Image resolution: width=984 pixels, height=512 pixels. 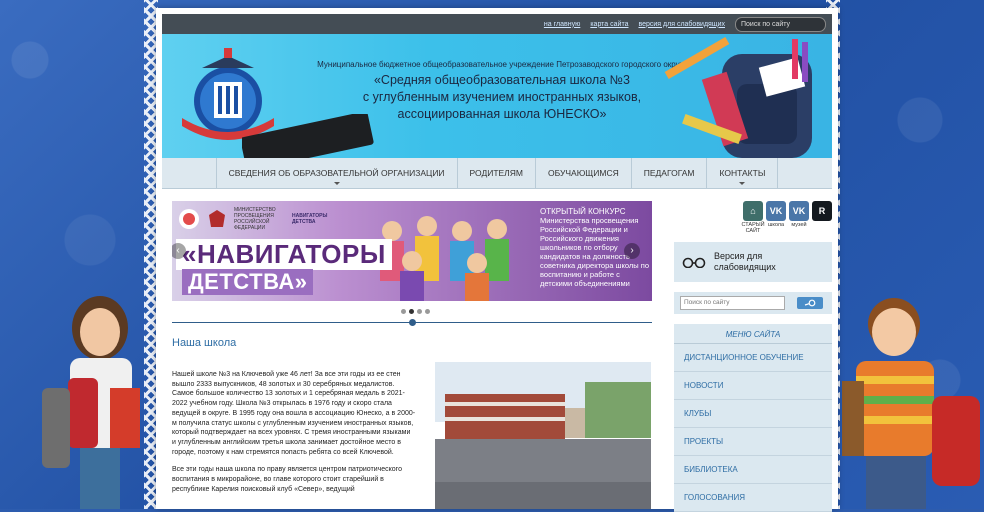 I want to click on sidebar-search-input: Поиск по сайту, so click(x=732, y=303).